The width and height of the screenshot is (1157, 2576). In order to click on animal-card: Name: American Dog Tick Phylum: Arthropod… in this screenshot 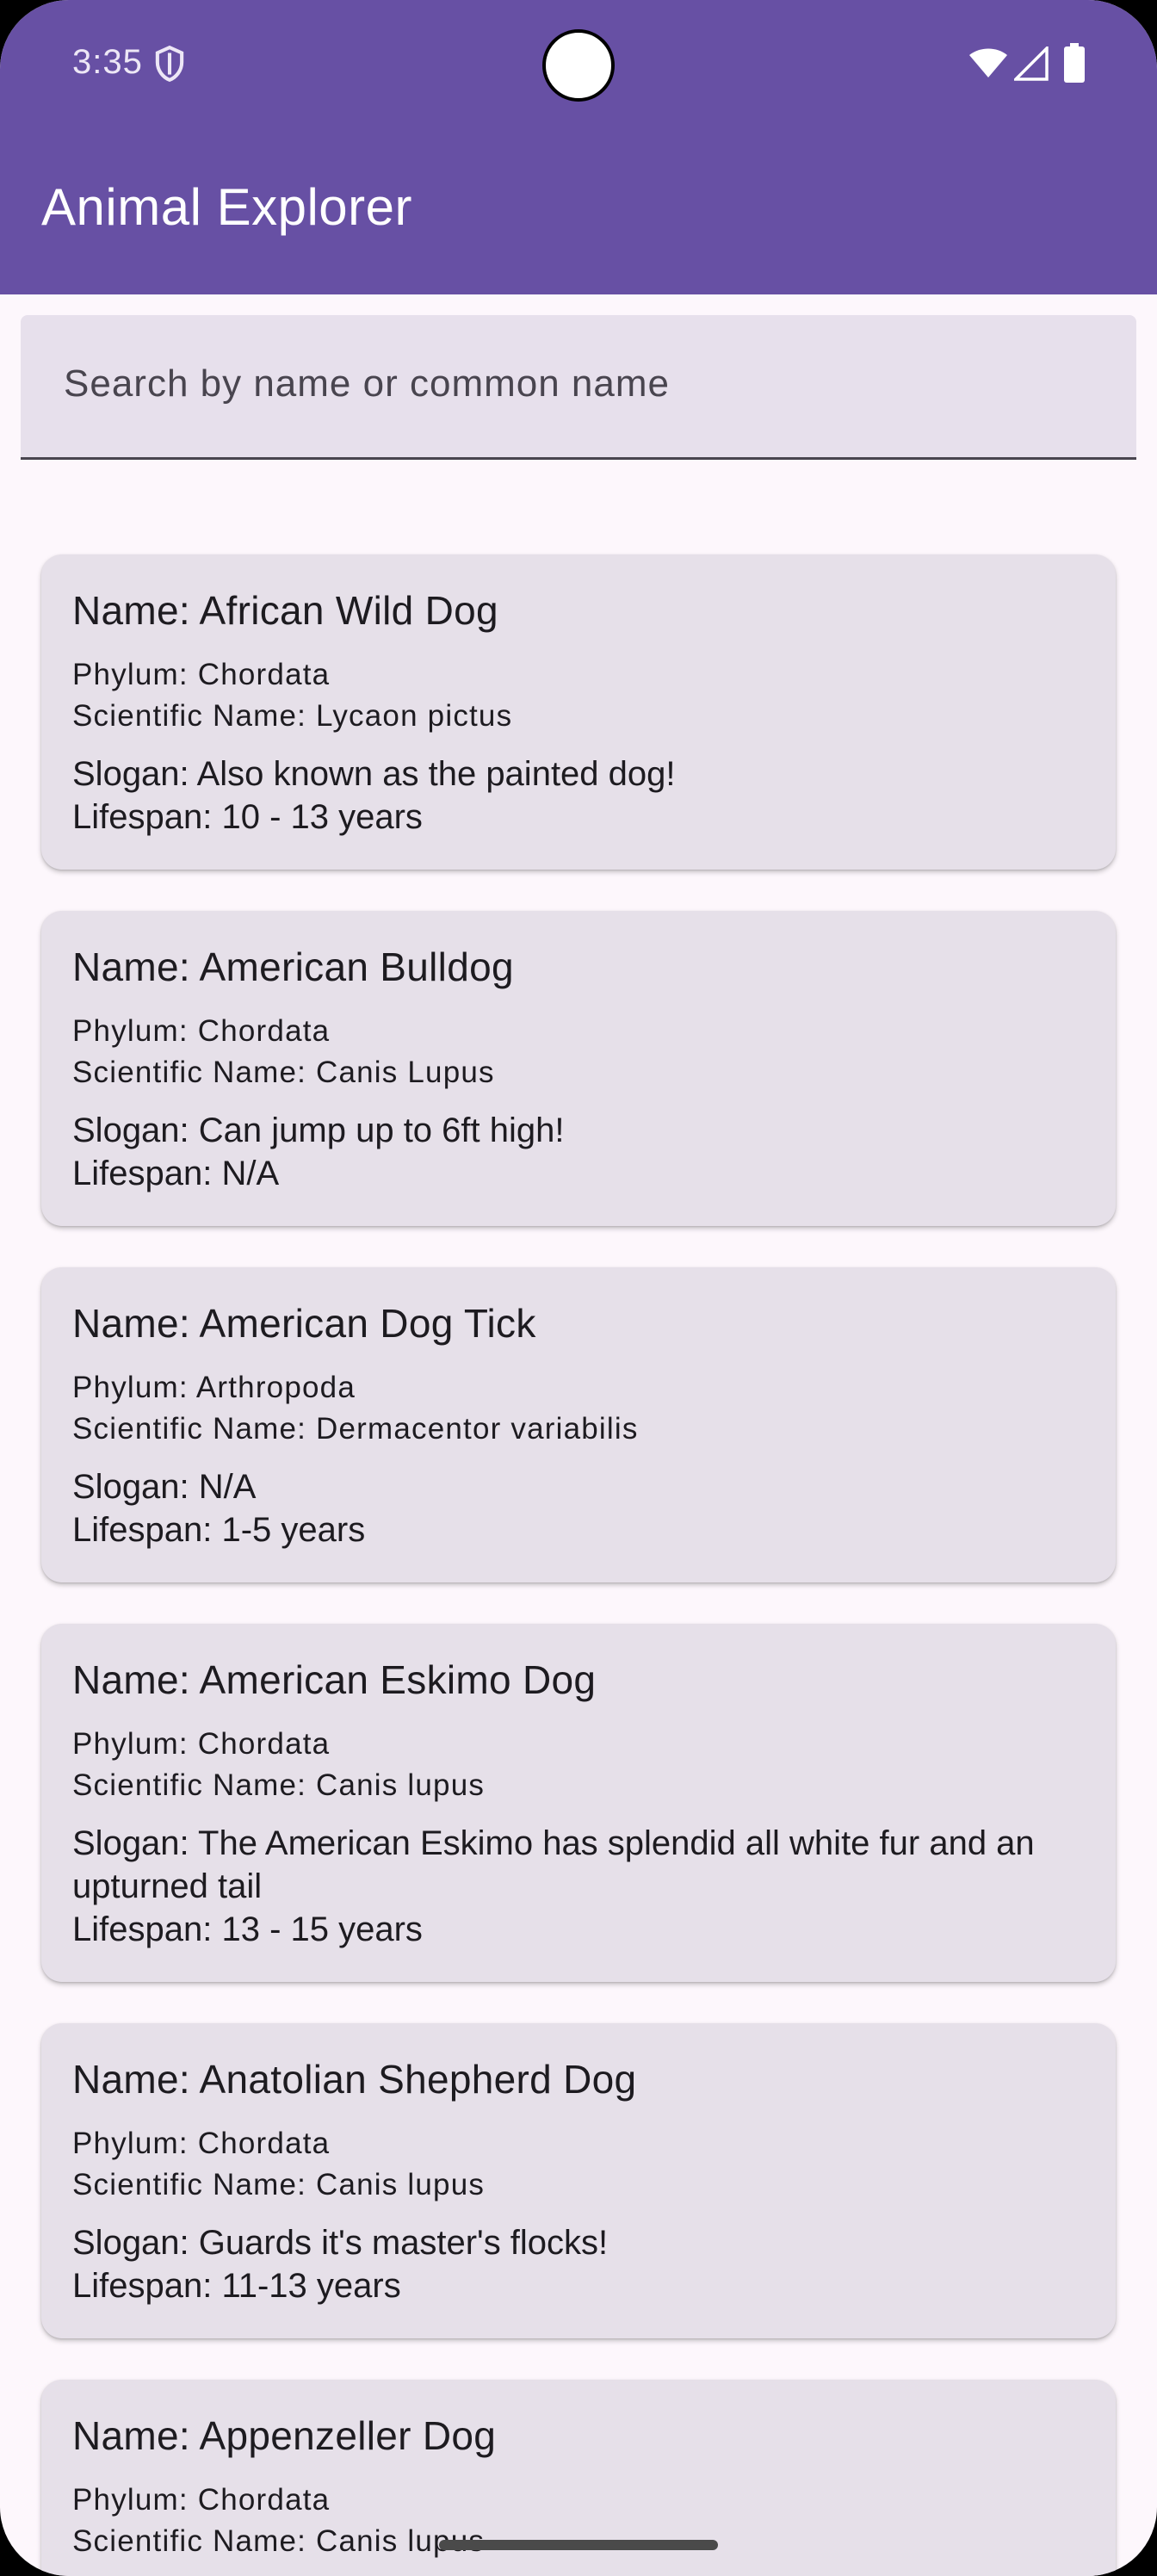, I will do `click(579, 1425)`.